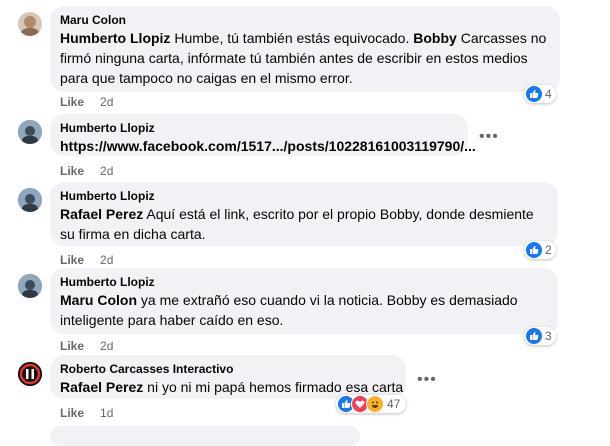  I want to click on reaction-summary: 47, so click(371, 404).